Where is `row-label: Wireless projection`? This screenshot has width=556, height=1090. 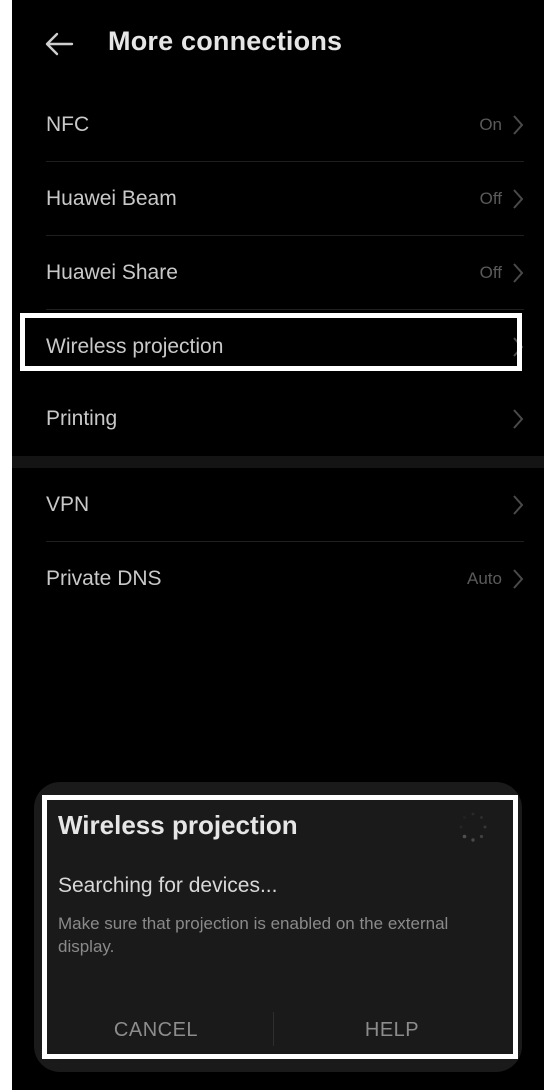 row-label: Wireless projection is located at coordinates (135, 346).